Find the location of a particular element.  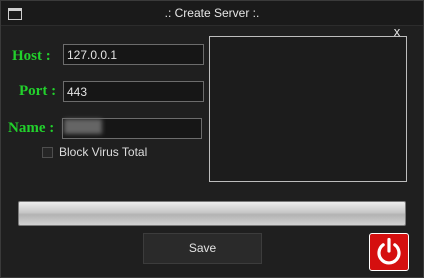

power-button is located at coordinates (389, 252).